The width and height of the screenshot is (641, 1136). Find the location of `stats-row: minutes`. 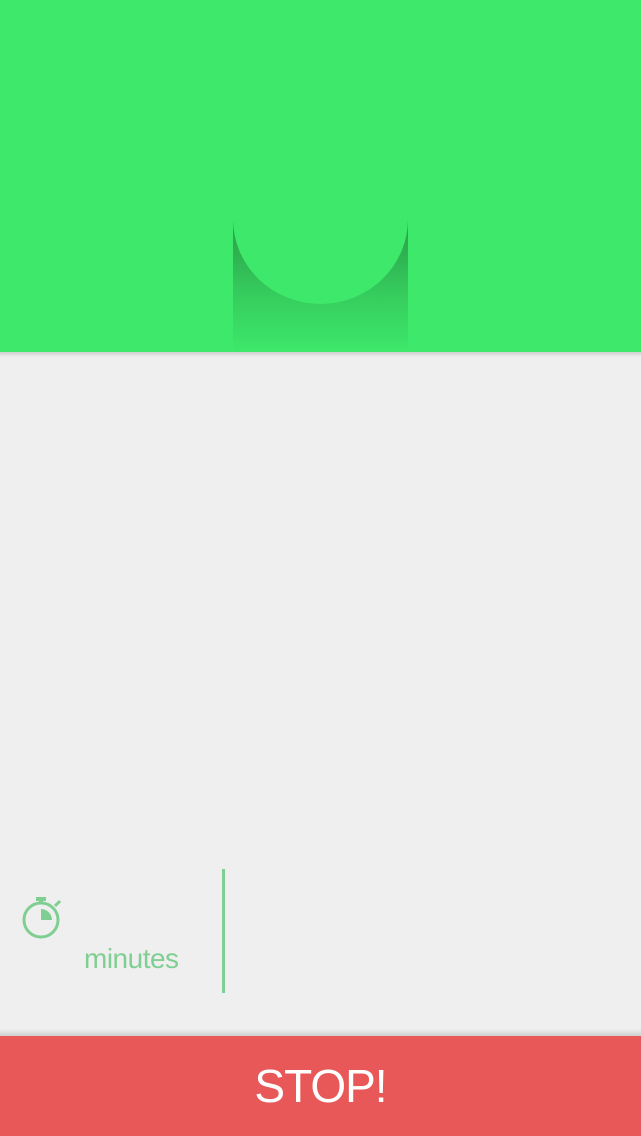

stats-row: minutes is located at coordinates (320, 930).